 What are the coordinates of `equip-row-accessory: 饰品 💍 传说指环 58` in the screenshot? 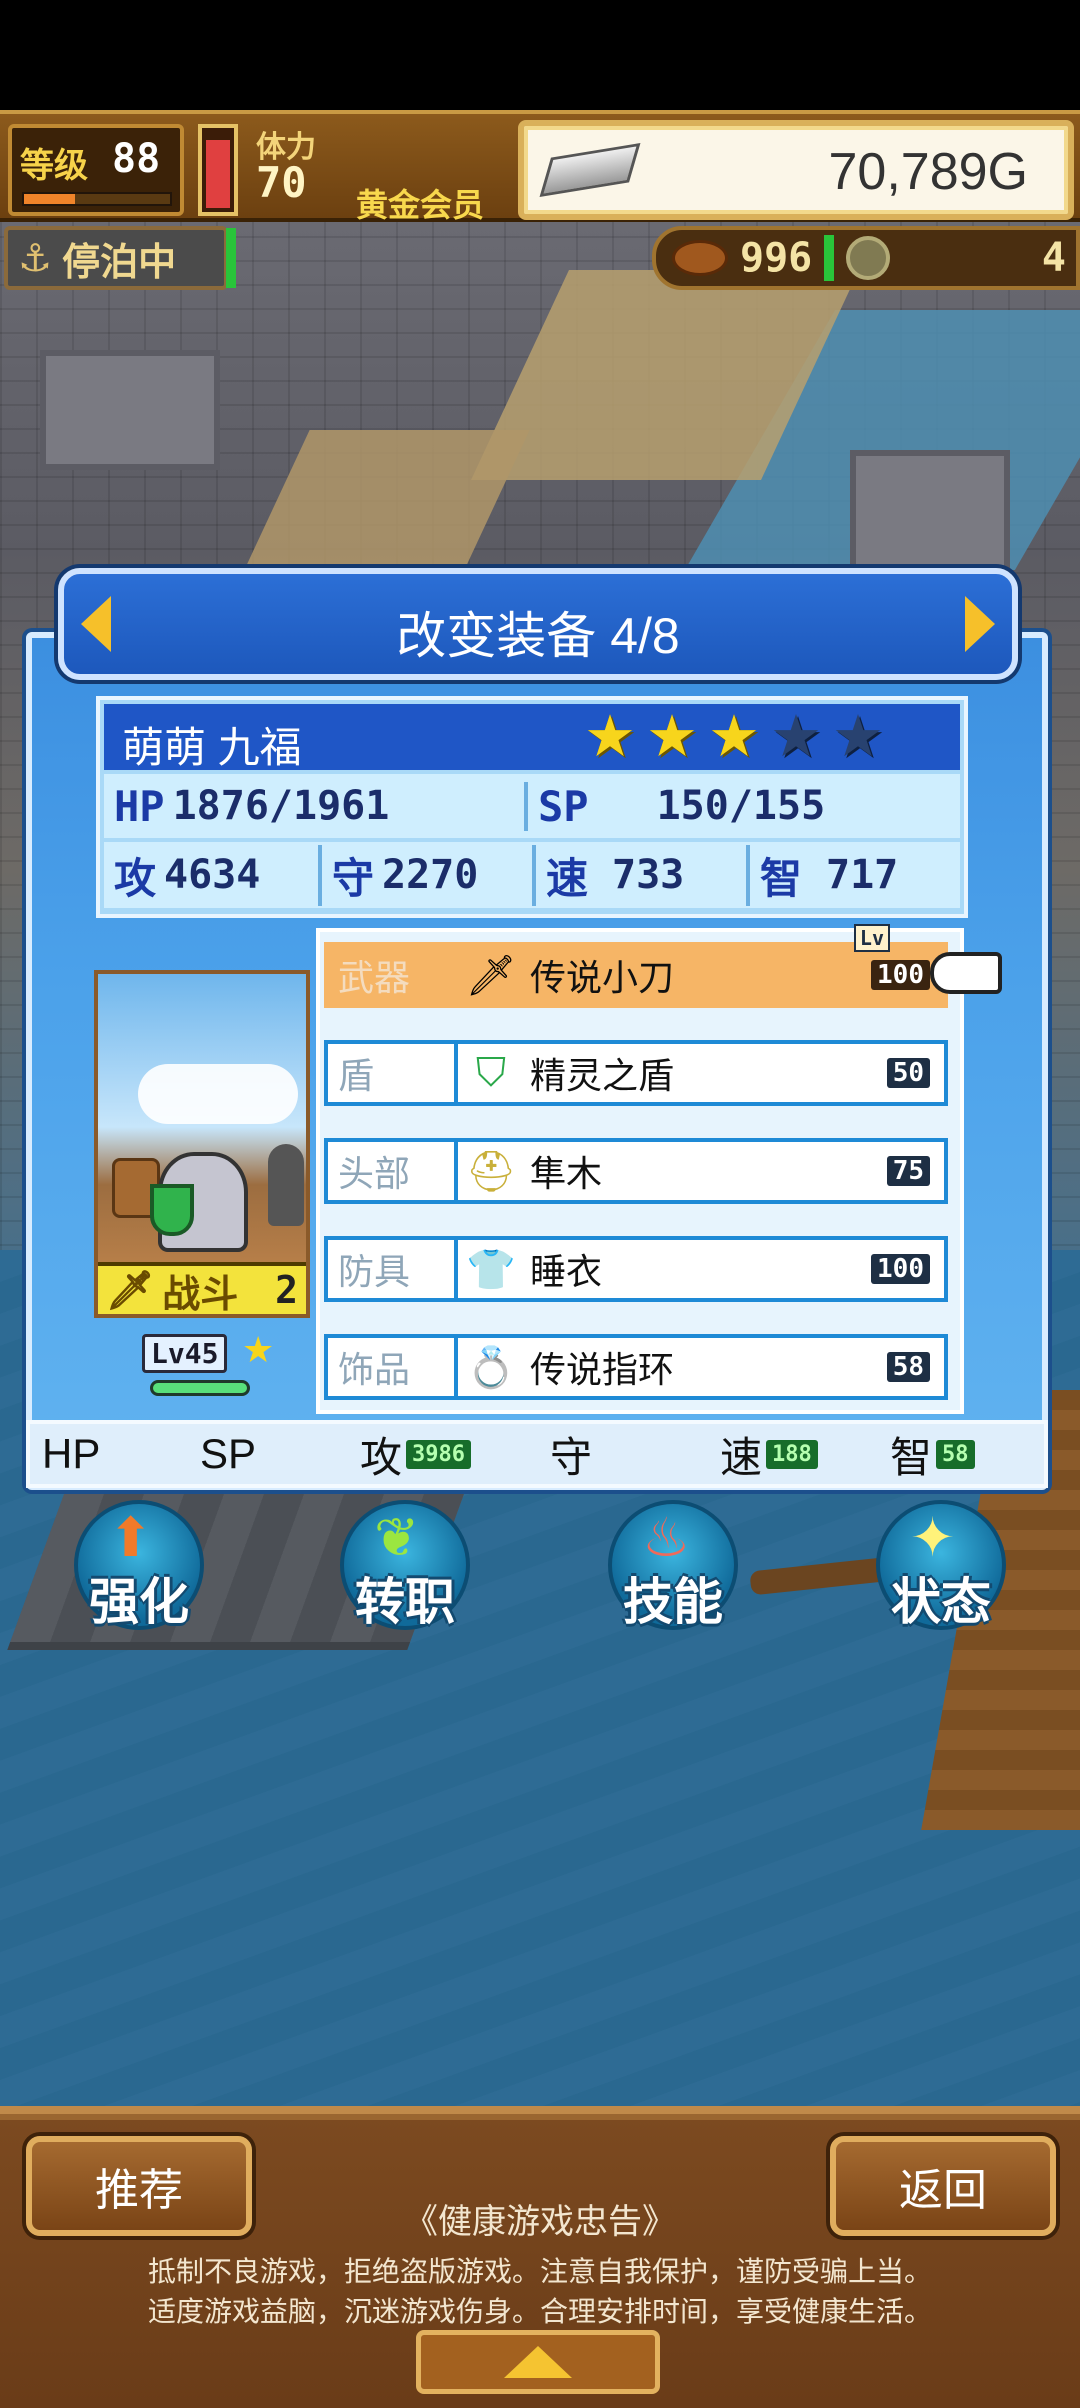 It's located at (636, 1367).